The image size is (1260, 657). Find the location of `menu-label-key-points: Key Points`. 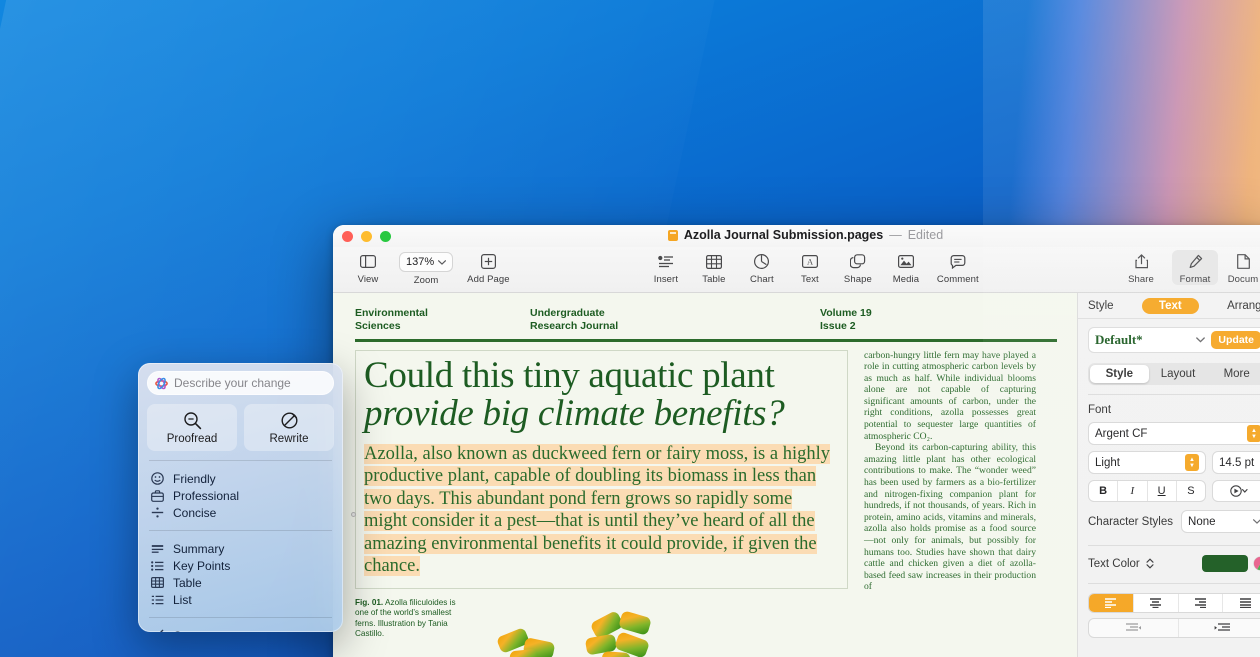

menu-label-key-points: Key Points is located at coordinates (202, 565).